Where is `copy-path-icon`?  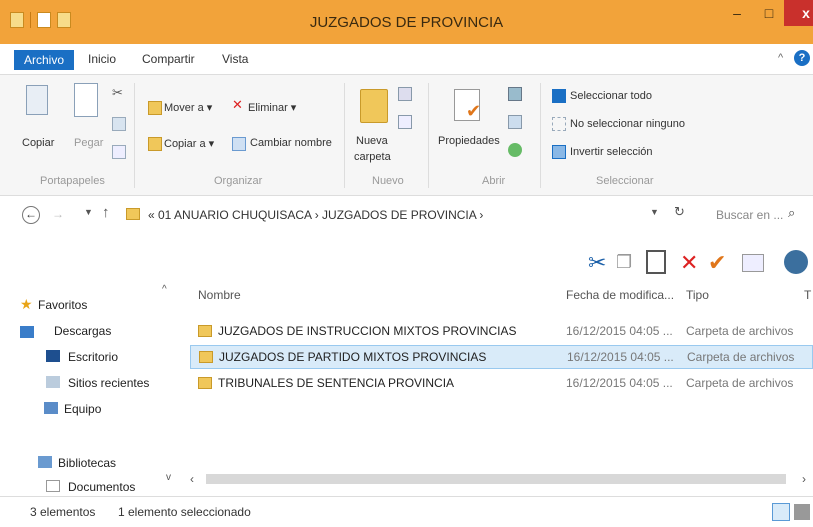
copy-path-icon is located at coordinates (119, 124).